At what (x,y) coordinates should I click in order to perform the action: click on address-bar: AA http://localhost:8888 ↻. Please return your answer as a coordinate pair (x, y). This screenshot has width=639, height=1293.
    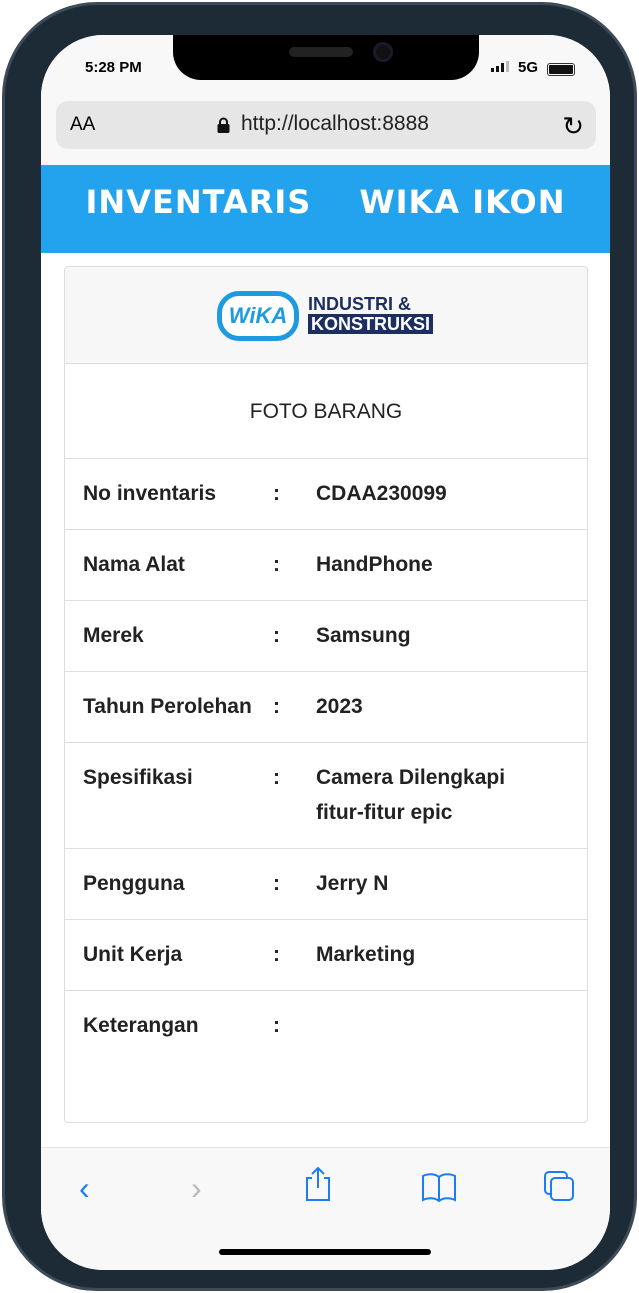
    Looking at the image, I should click on (326, 125).